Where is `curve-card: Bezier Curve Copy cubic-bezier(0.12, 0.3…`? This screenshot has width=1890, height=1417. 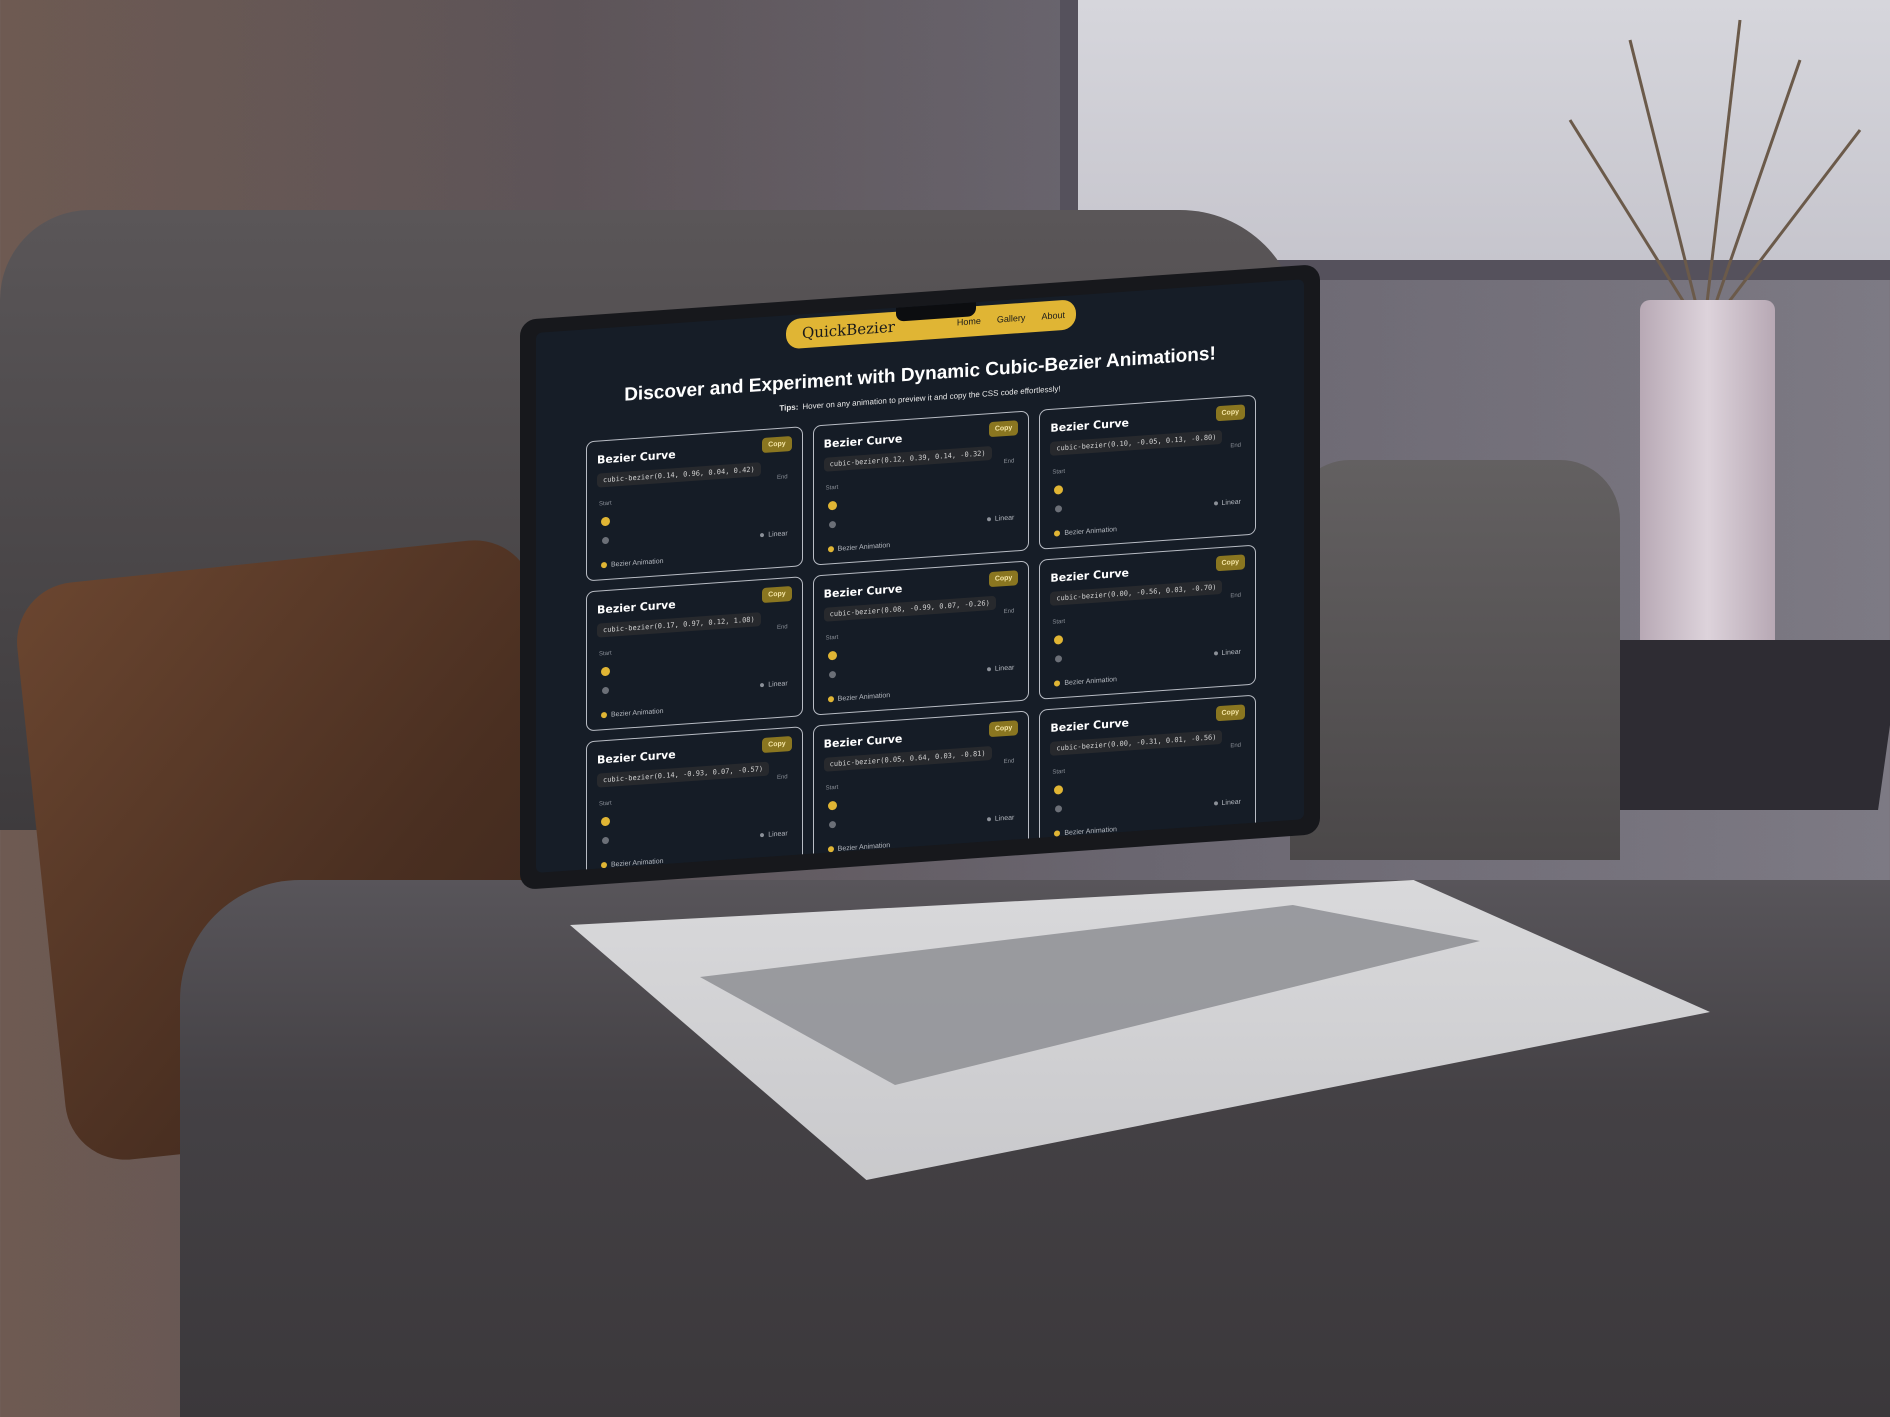 curve-card: Bezier Curve Copy cubic-bezier(0.12, 0.3… is located at coordinates (921, 488).